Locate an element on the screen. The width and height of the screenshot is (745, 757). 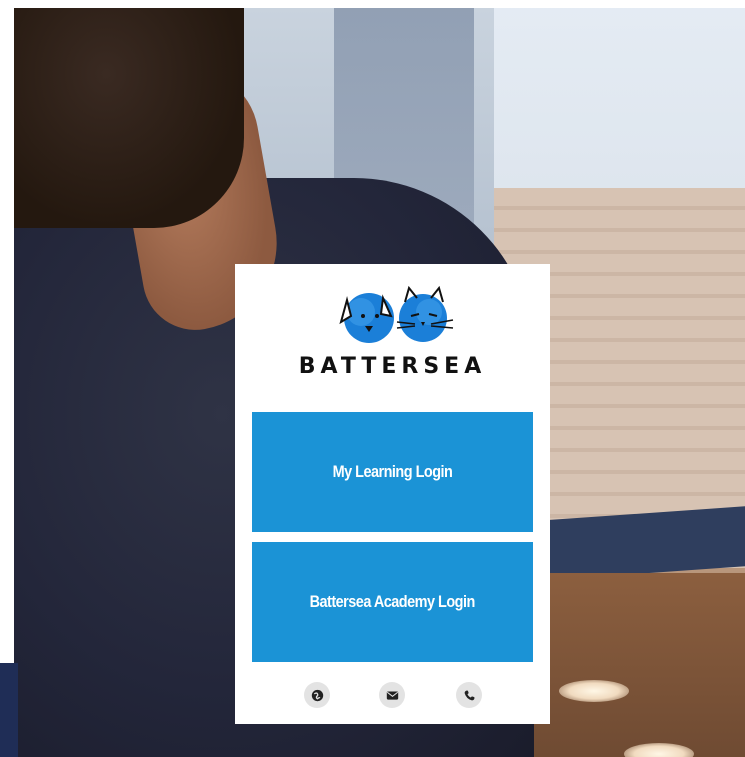
contact-links is located at coordinates (392, 695).